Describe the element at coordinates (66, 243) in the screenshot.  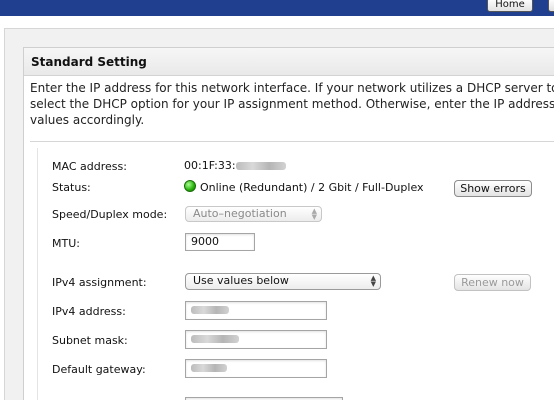
I see `mtu-label: MTU:` at that location.